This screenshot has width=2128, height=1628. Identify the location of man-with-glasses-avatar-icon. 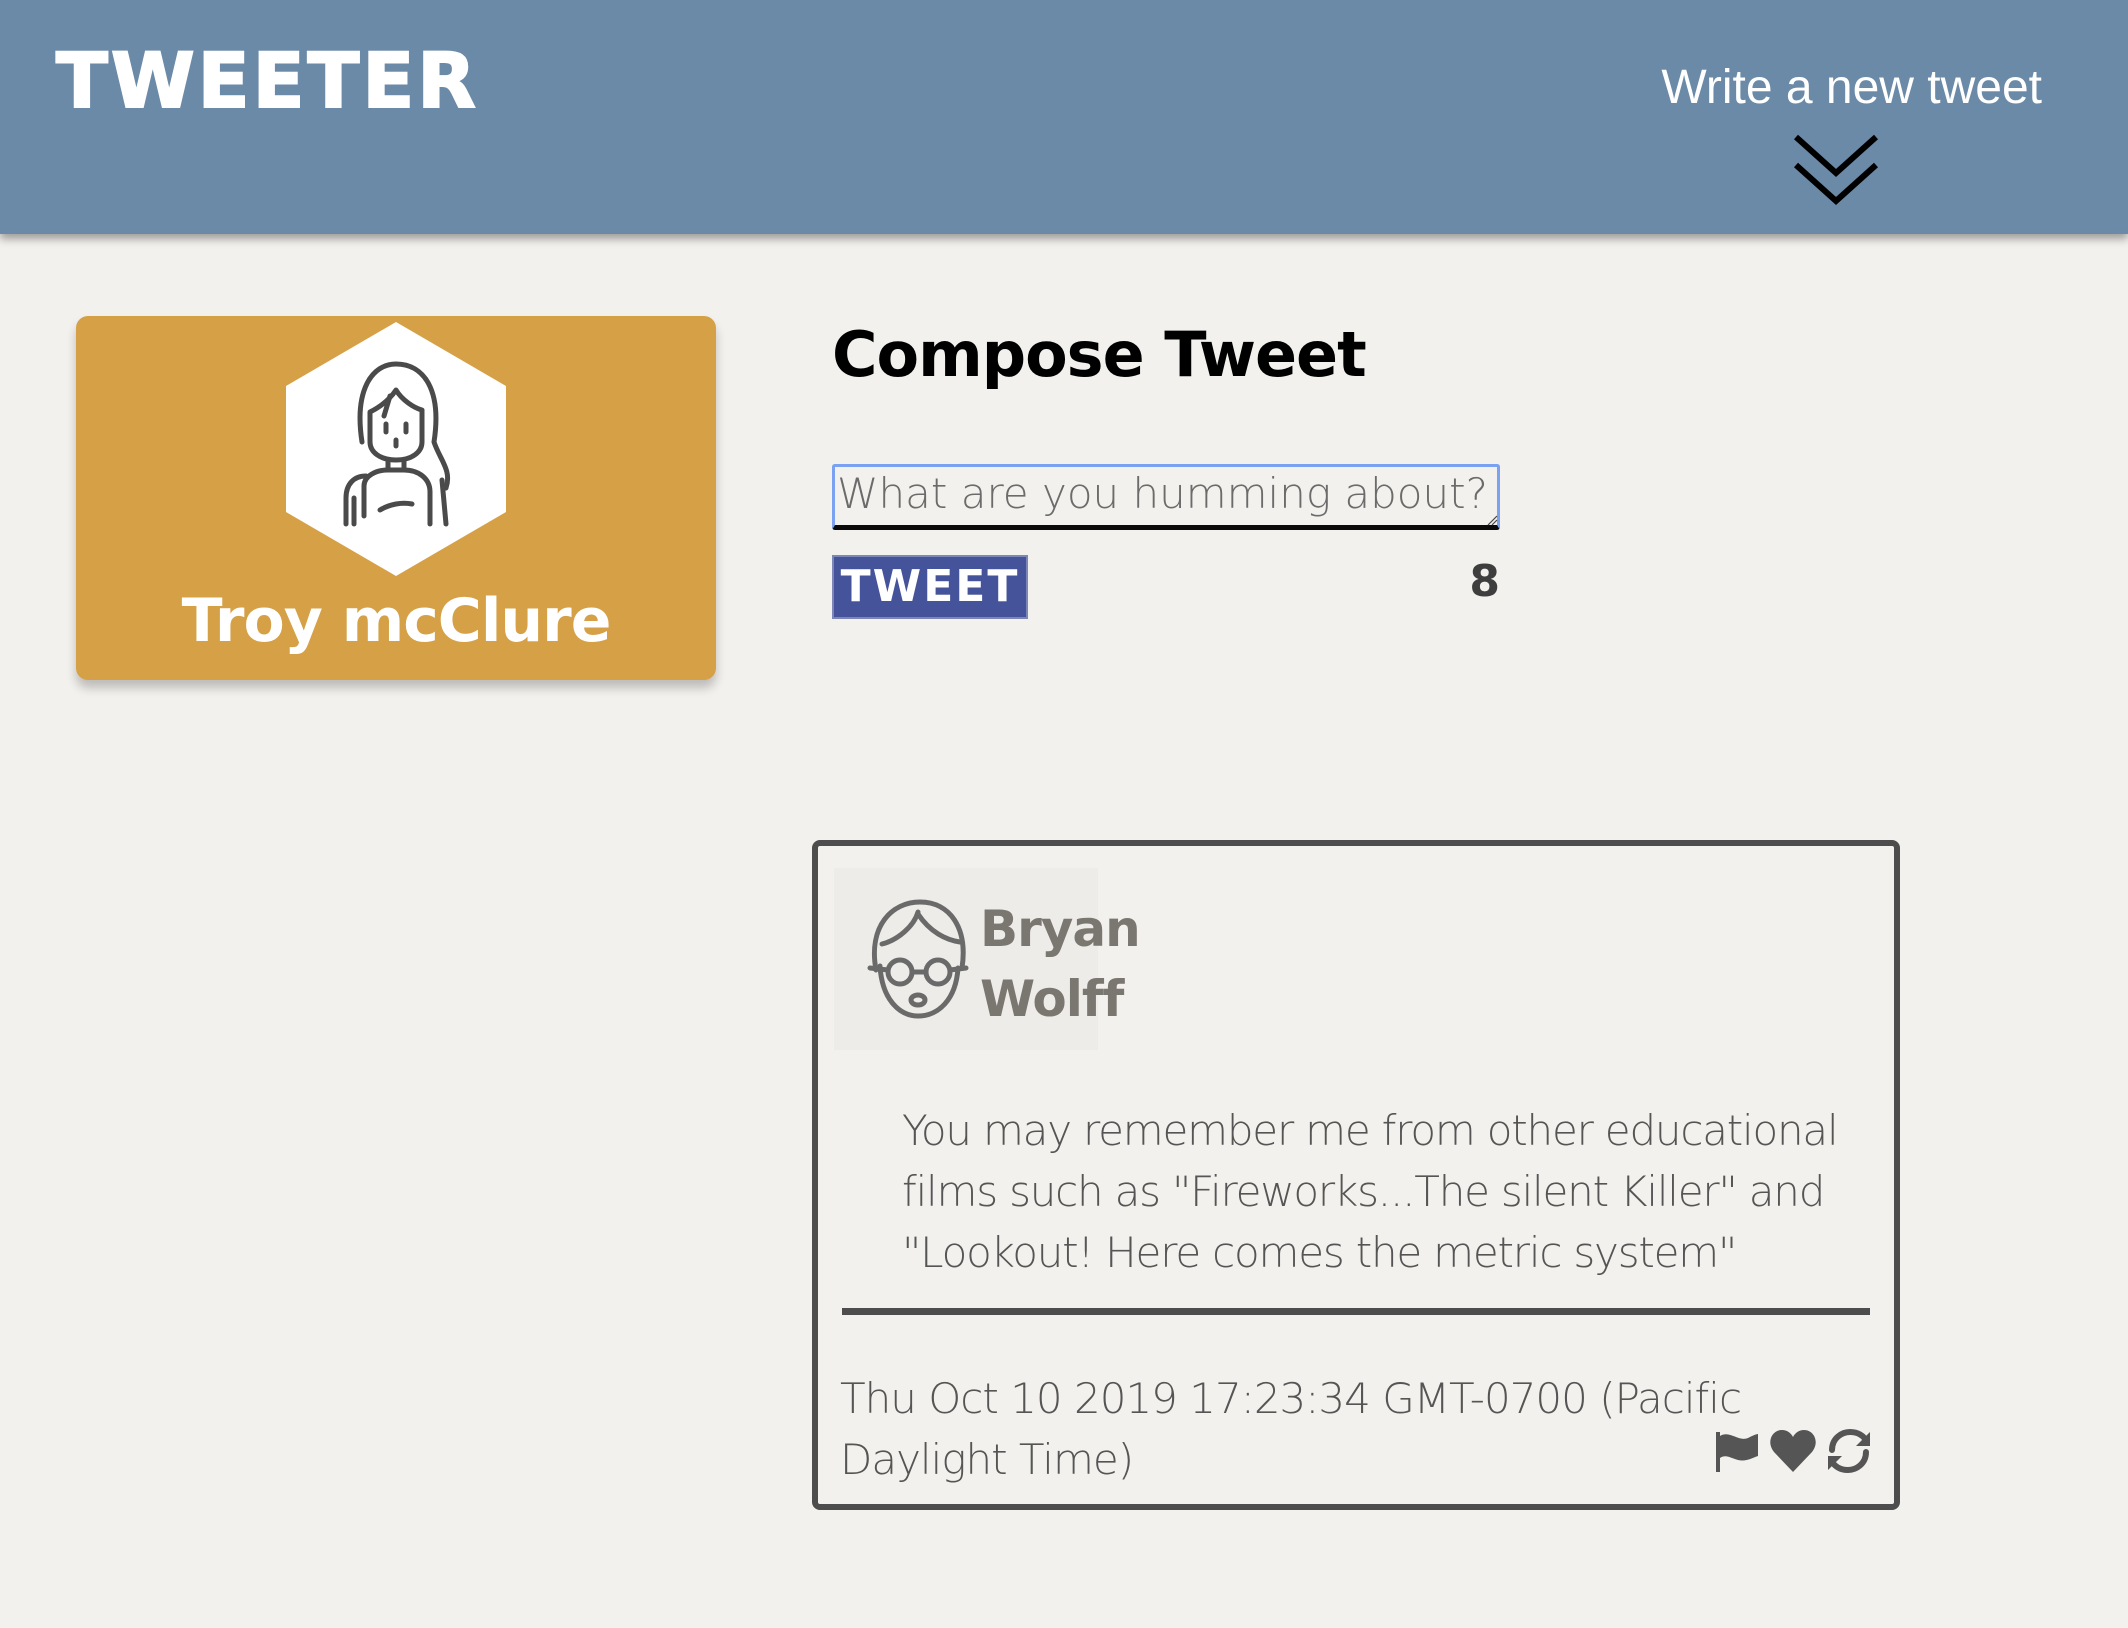
(918, 959).